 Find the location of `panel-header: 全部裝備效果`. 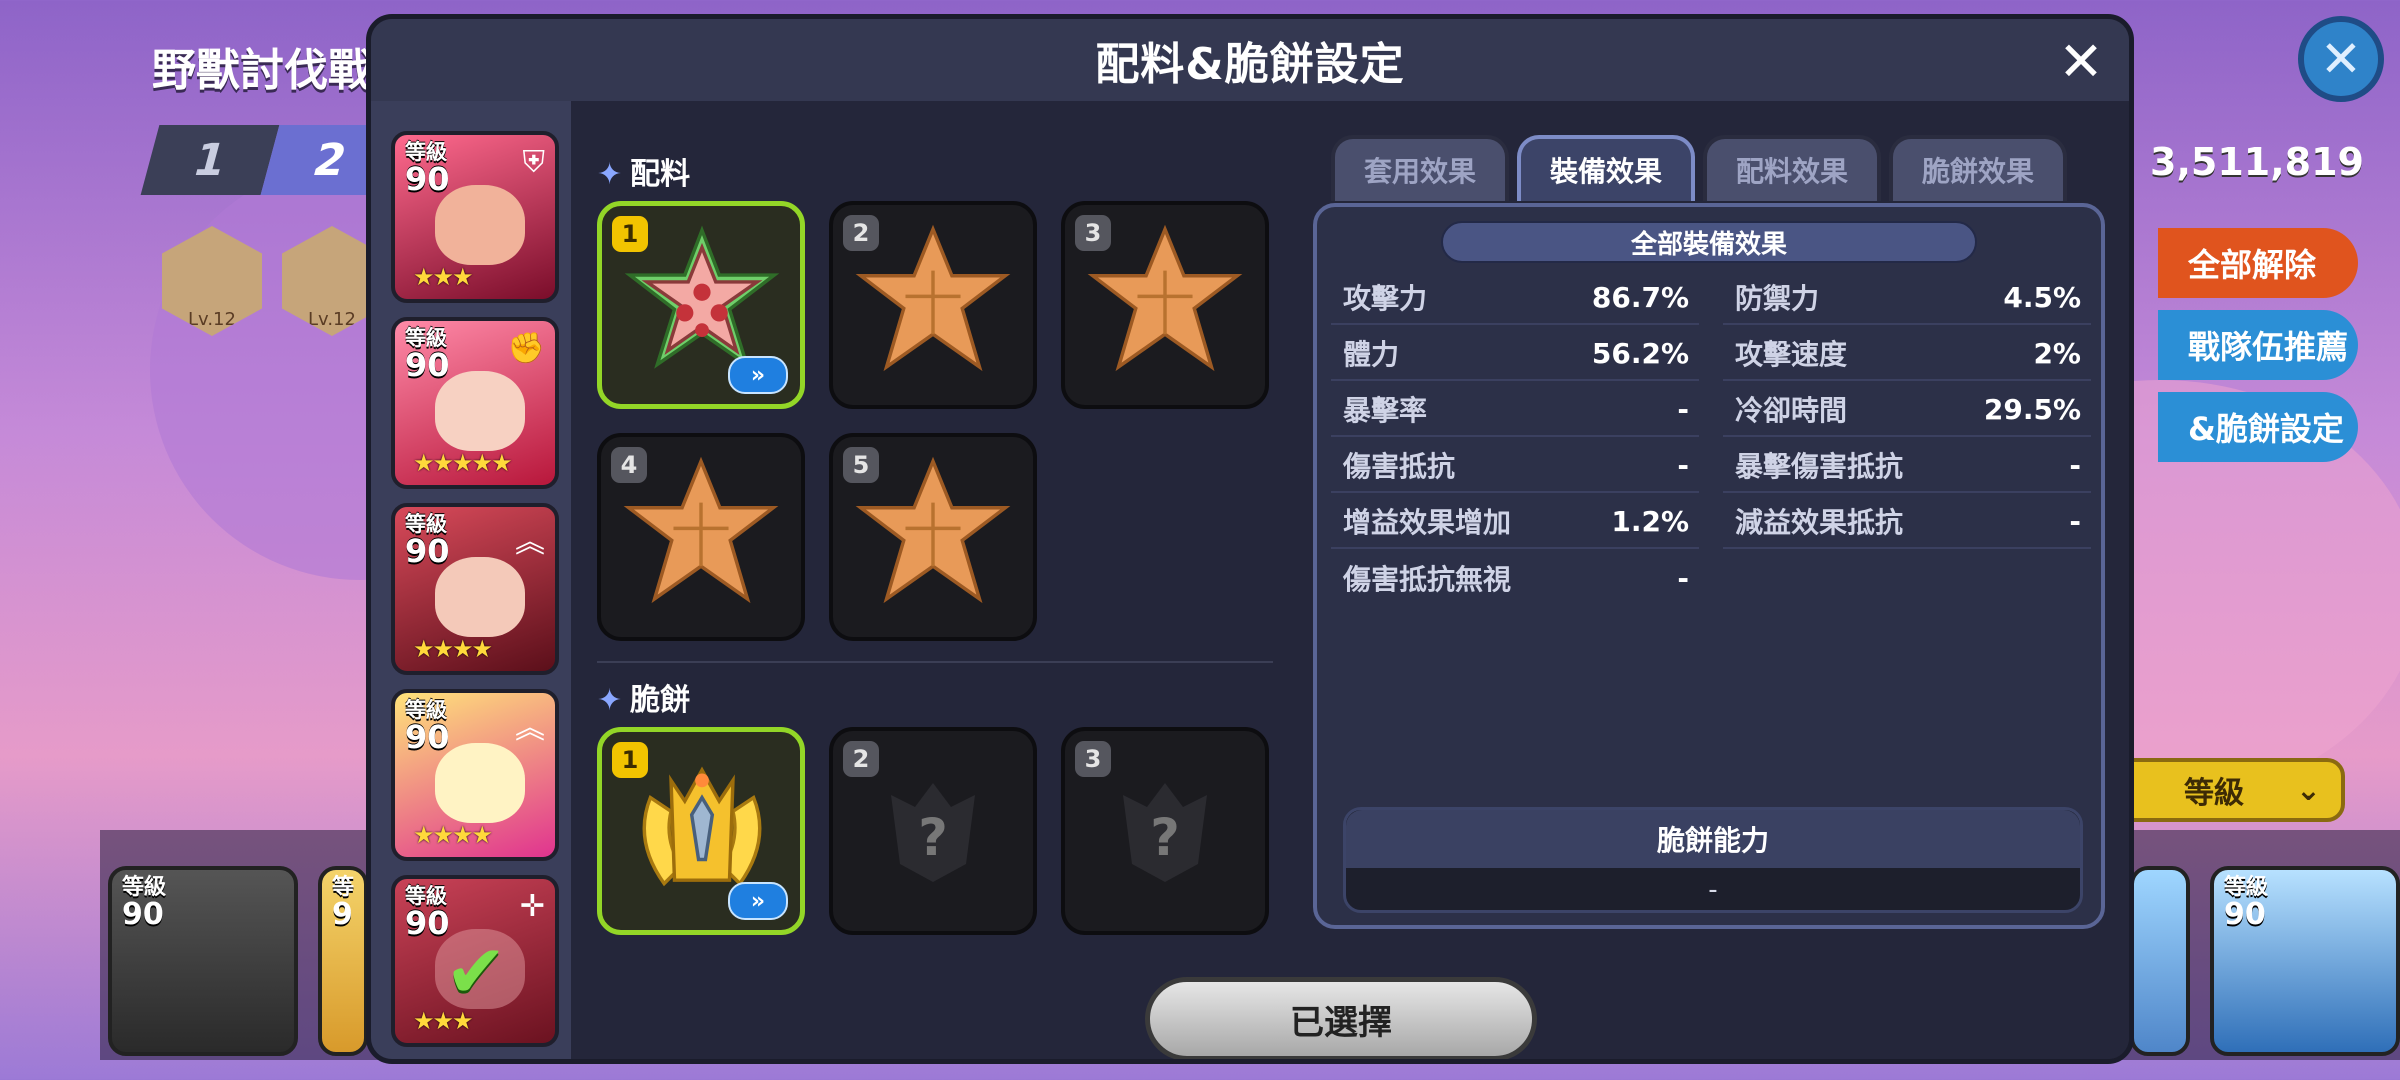

panel-header: 全部裝備效果 is located at coordinates (1709, 242).